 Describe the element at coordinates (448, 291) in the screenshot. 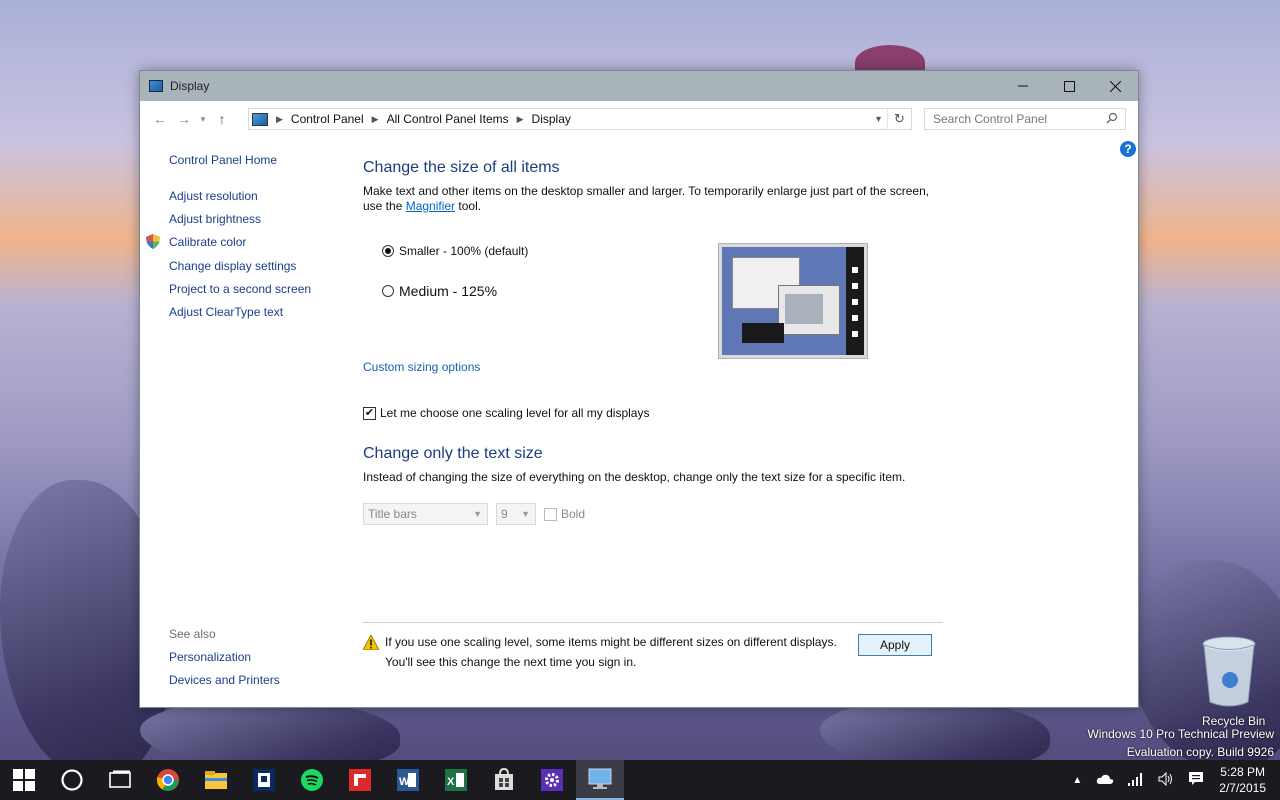

I see `option-medium-label: Medium - 125%` at that location.